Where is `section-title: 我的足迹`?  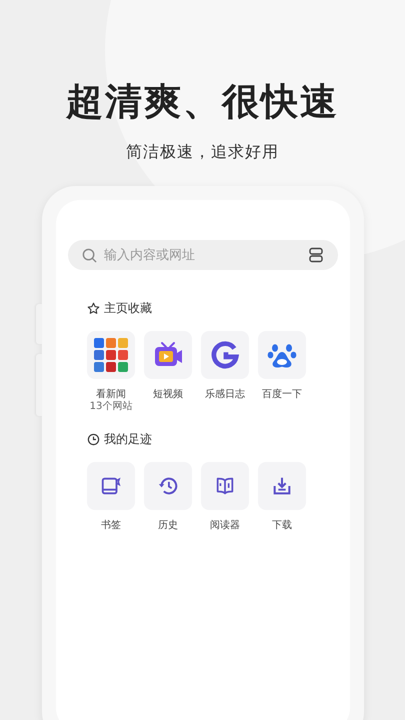 section-title: 我的足迹 is located at coordinates (128, 439).